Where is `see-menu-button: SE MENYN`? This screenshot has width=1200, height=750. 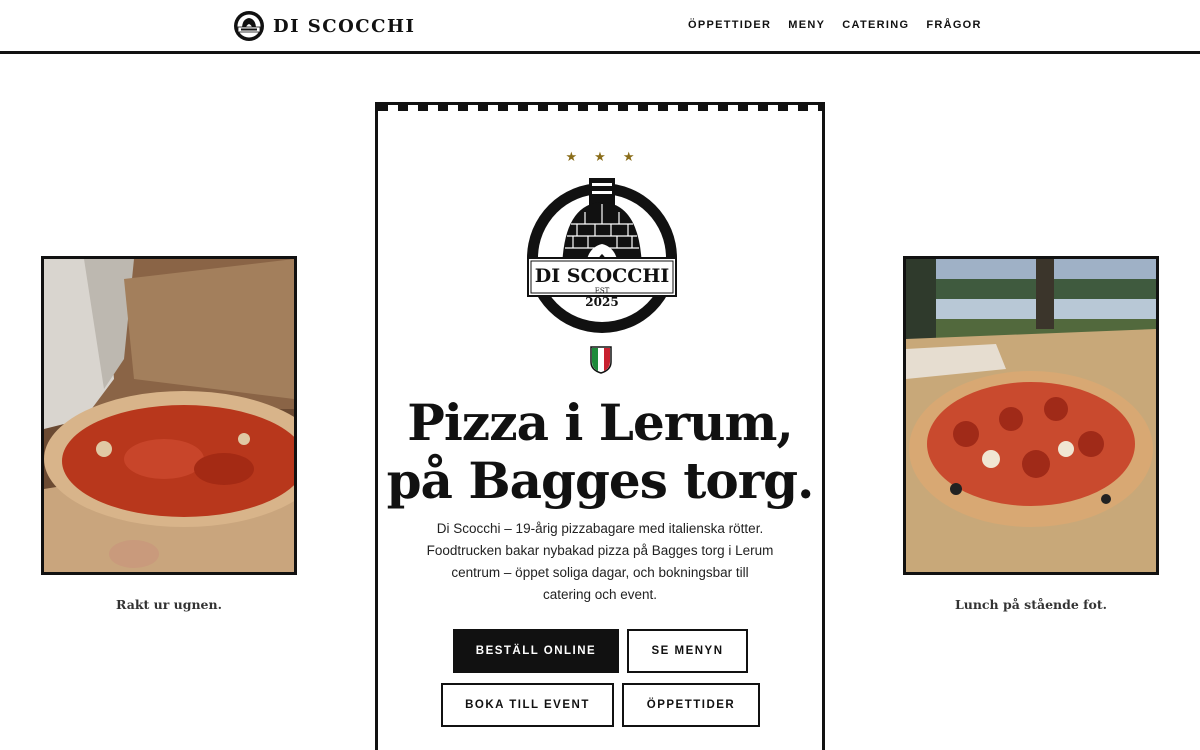 see-menu-button: SE MENYN is located at coordinates (687, 651).